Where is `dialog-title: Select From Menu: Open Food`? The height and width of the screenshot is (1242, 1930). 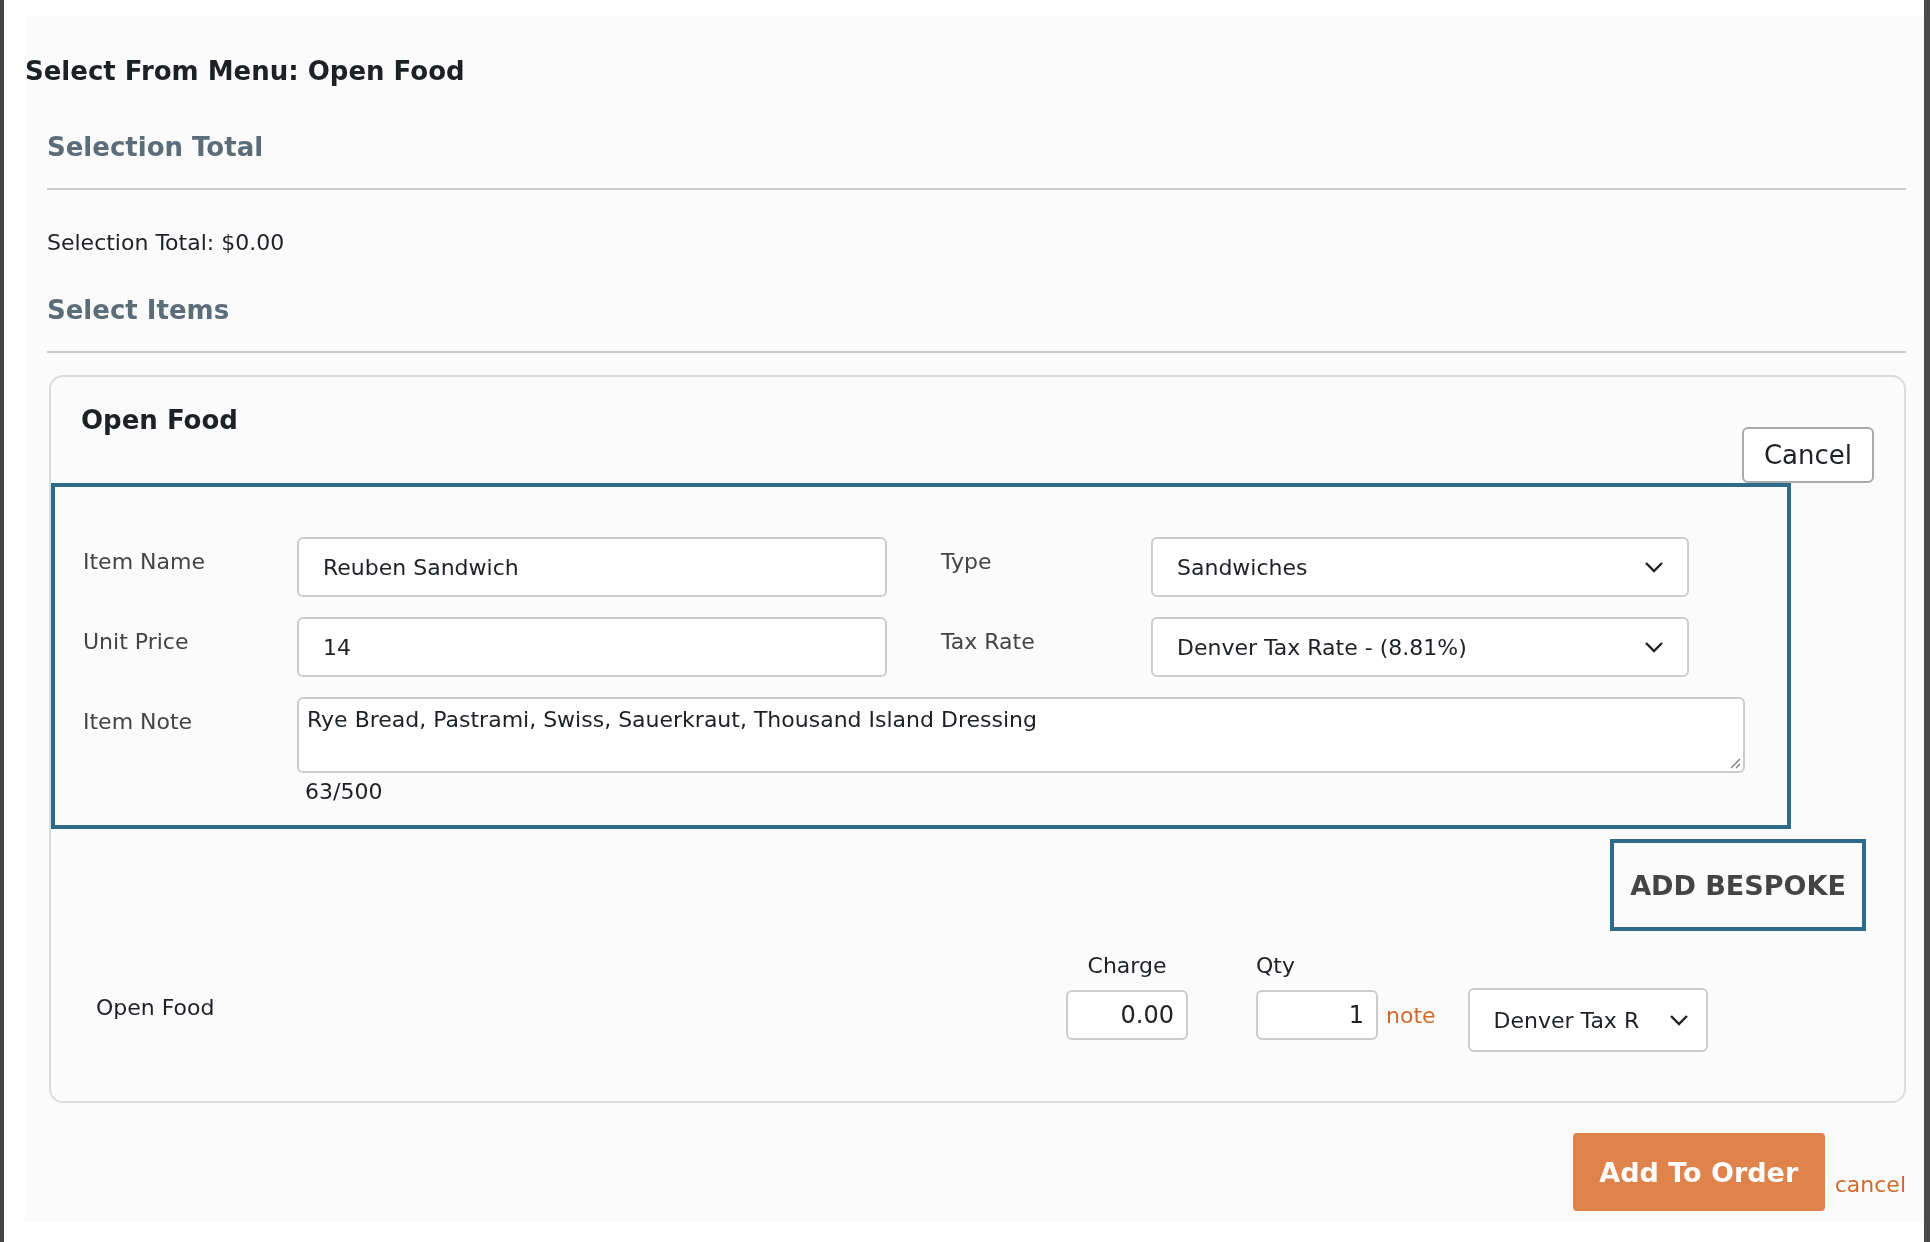 dialog-title: Select From Menu: Open Food is located at coordinates (245, 71).